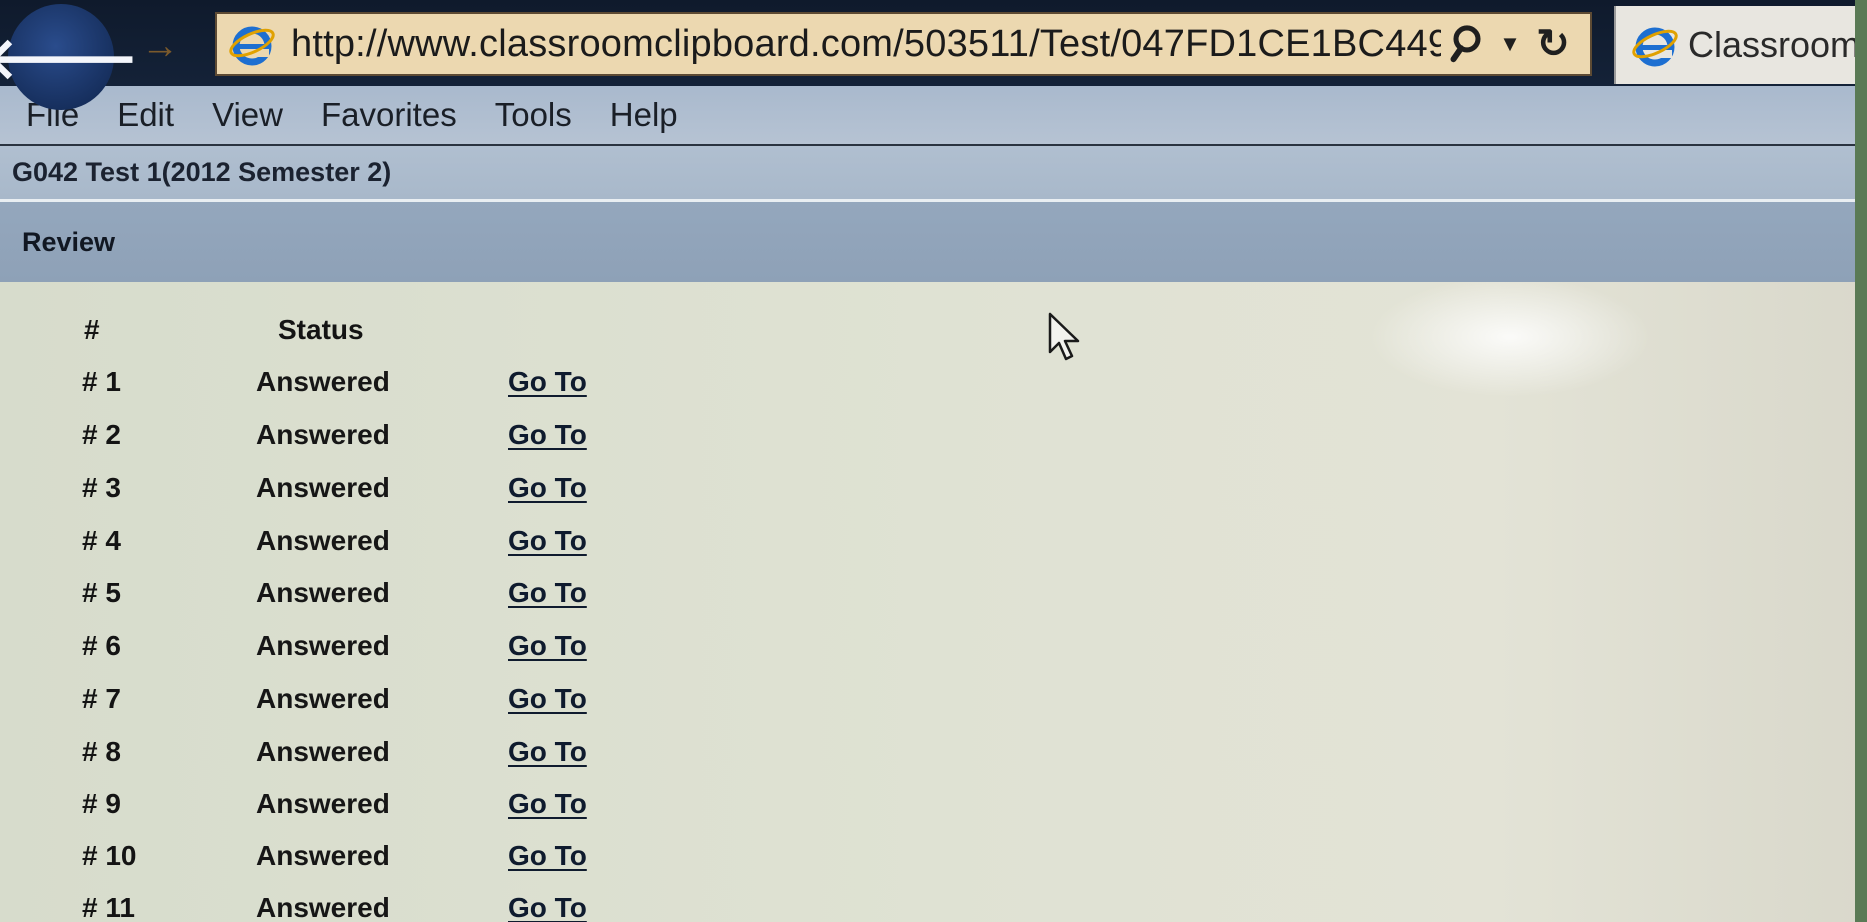  I want to click on menu-help: Help, so click(644, 115).